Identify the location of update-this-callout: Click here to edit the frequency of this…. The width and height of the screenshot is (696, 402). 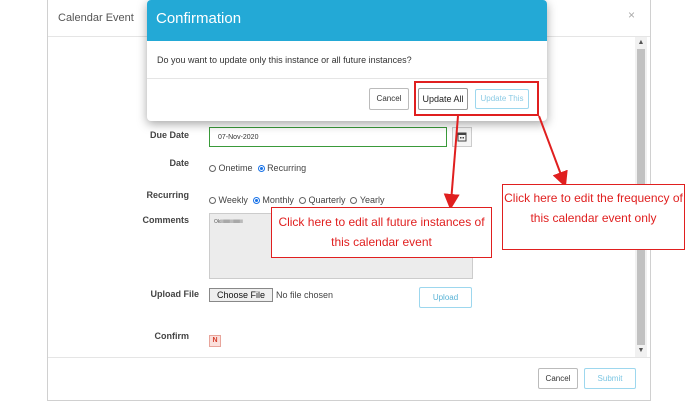
(593, 217).